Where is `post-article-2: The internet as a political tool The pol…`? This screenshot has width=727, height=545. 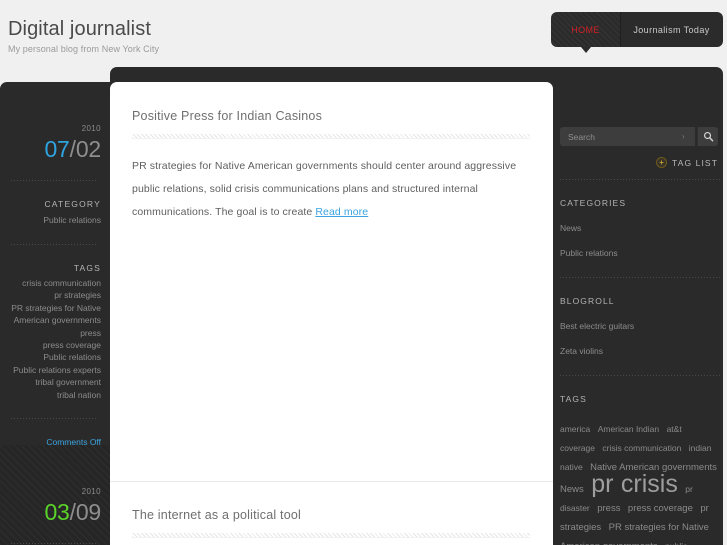 post-article-2: The internet as a political tool The pol… is located at coordinates (331, 513).